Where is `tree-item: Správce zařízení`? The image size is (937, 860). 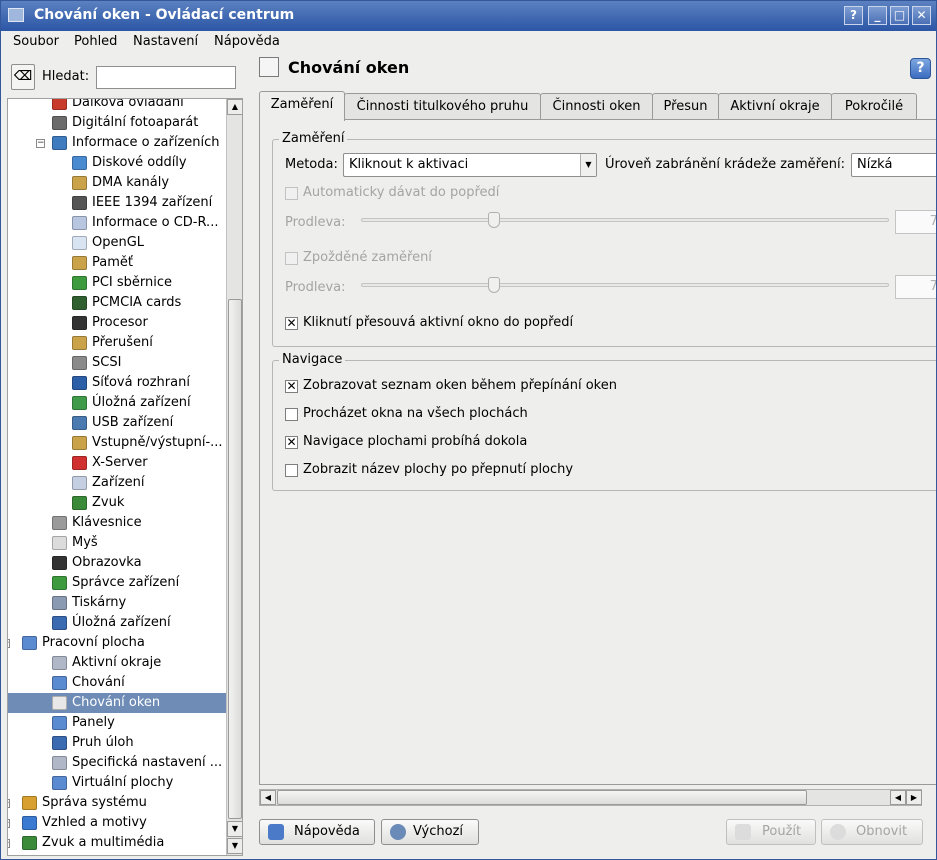
tree-item: Správce zařízení is located at coordinates (117, 583).